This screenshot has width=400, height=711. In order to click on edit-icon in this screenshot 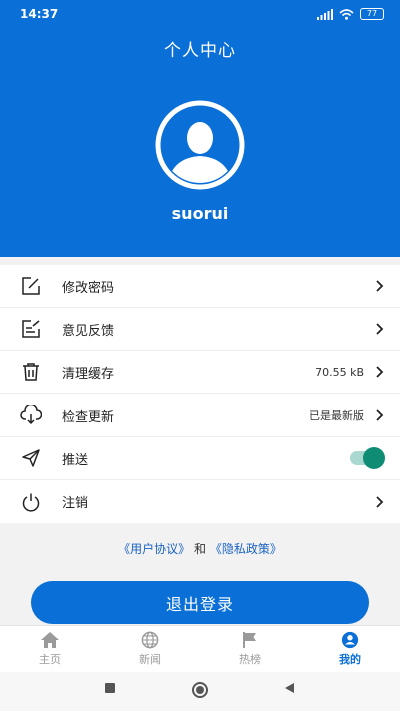, I will do `click(31, 286)`.